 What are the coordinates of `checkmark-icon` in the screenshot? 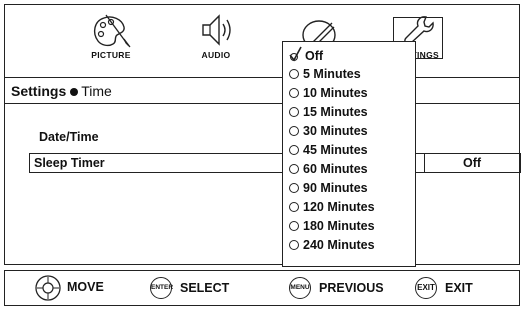 It's located at (295, 54).